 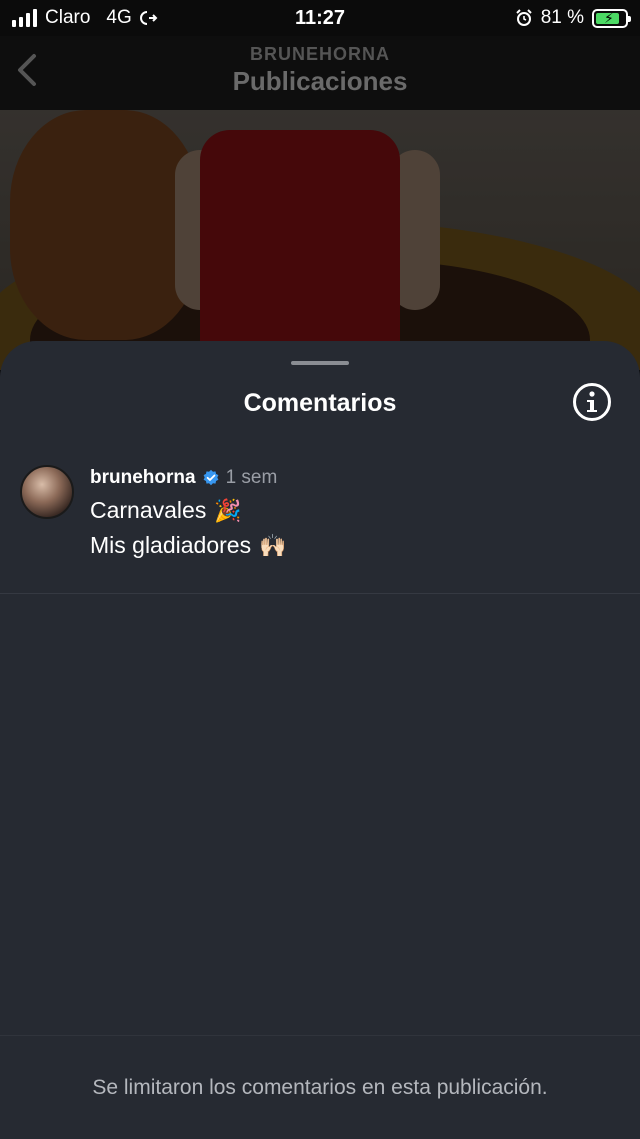 I want to click on signal-icon, so click(x=24, y=18).